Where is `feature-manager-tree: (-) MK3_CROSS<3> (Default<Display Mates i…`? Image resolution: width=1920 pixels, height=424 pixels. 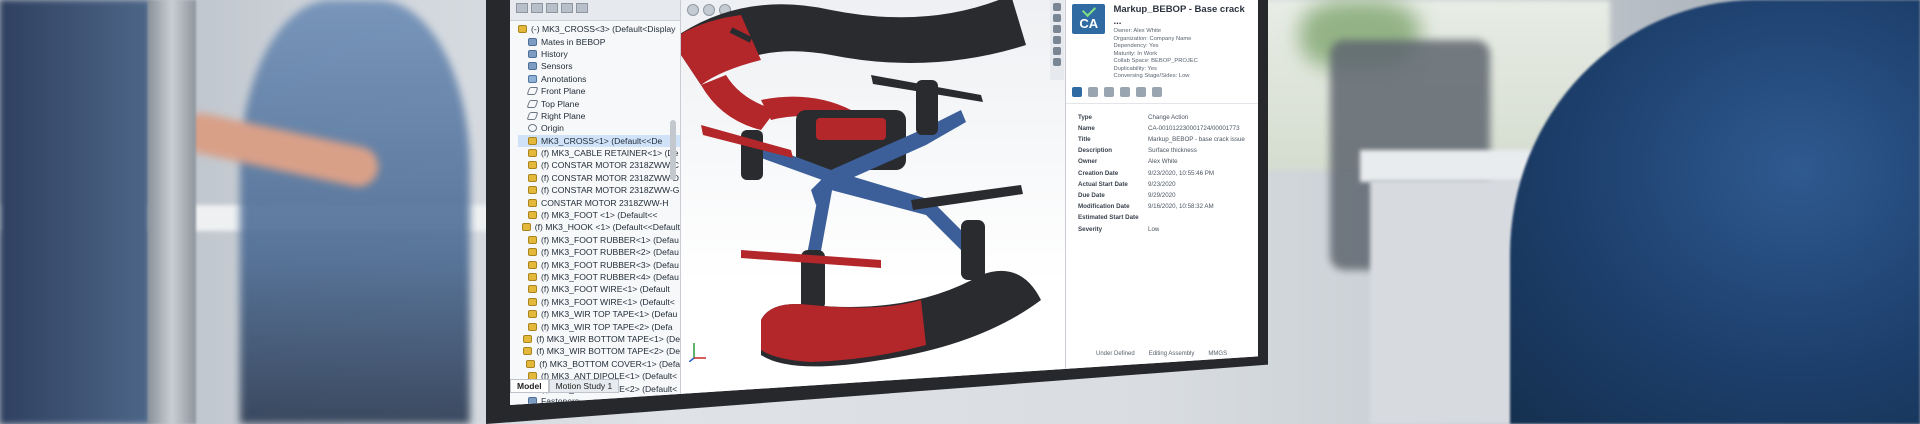 feature-manager-tree: (-) MK3_CROSS<3> (Default<Display Mates i… is located at coordinates (595, 202).